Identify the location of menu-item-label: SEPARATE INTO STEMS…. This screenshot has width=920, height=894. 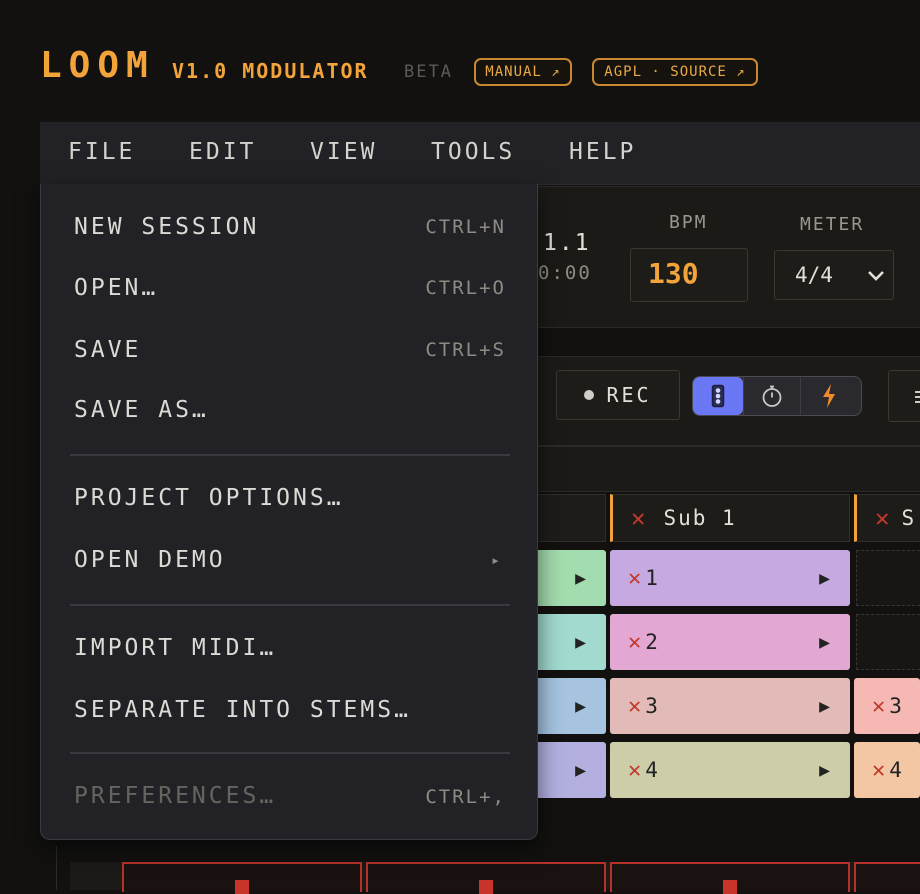
(242, 710).